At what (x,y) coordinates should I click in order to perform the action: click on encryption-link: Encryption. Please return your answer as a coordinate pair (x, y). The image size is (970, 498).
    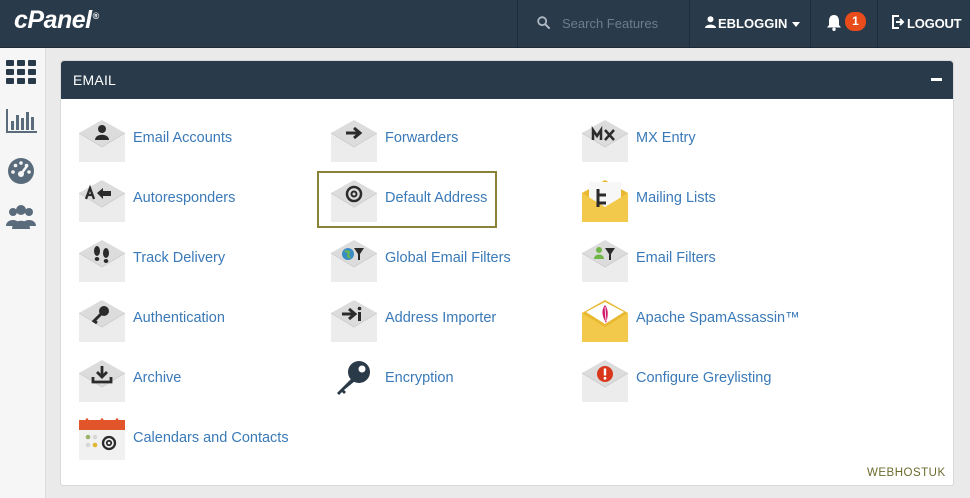
    Looking at the image, I should click on (428, 383).